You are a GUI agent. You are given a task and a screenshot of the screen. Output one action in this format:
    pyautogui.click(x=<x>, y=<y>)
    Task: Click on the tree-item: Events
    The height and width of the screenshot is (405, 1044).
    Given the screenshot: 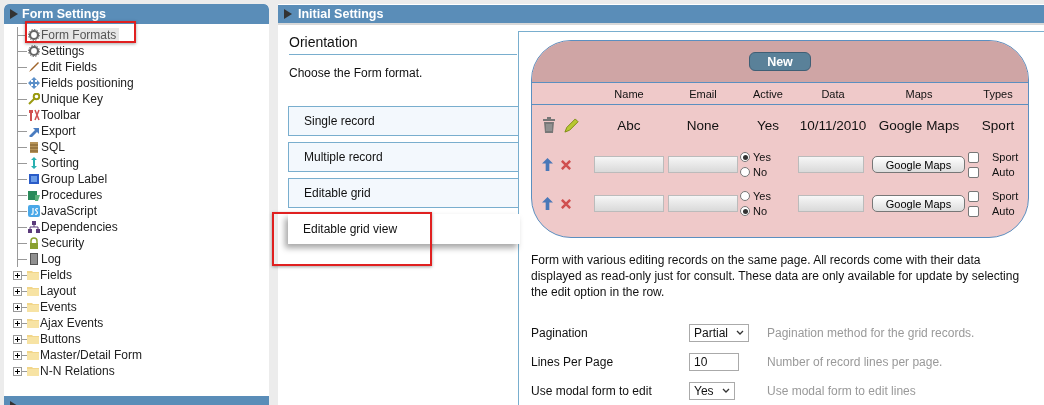 What is the action you would take?
    pyautogui.click(x=59, y=307)
    